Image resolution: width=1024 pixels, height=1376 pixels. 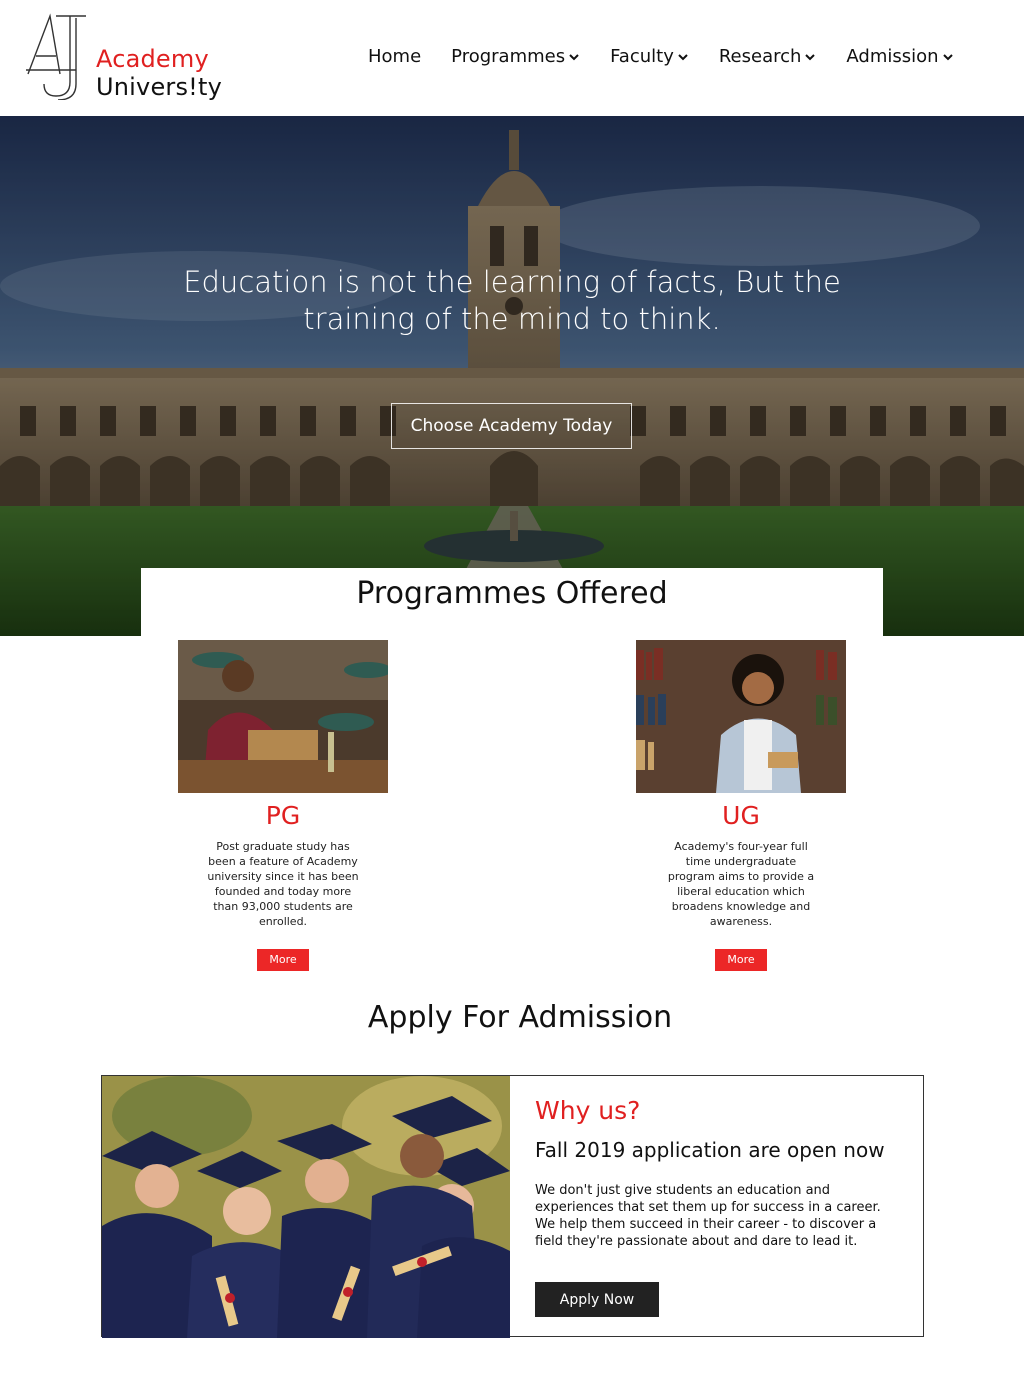 What do you see at coordinates (741, 960) in the screenshot?
I see `ug-more-button: More` at bounding box center [741, 960].